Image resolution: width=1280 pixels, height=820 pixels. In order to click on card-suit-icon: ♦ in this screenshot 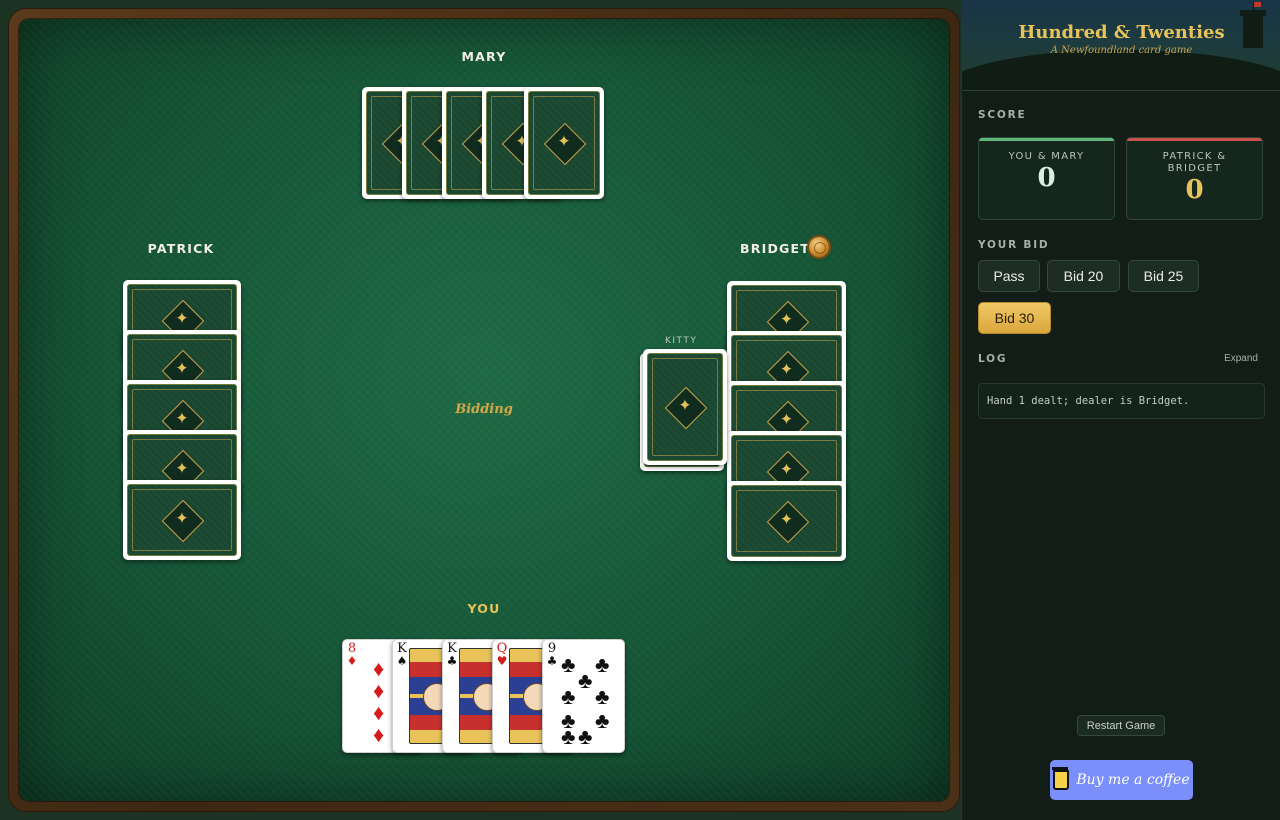, I will do `click(352, 661)`.